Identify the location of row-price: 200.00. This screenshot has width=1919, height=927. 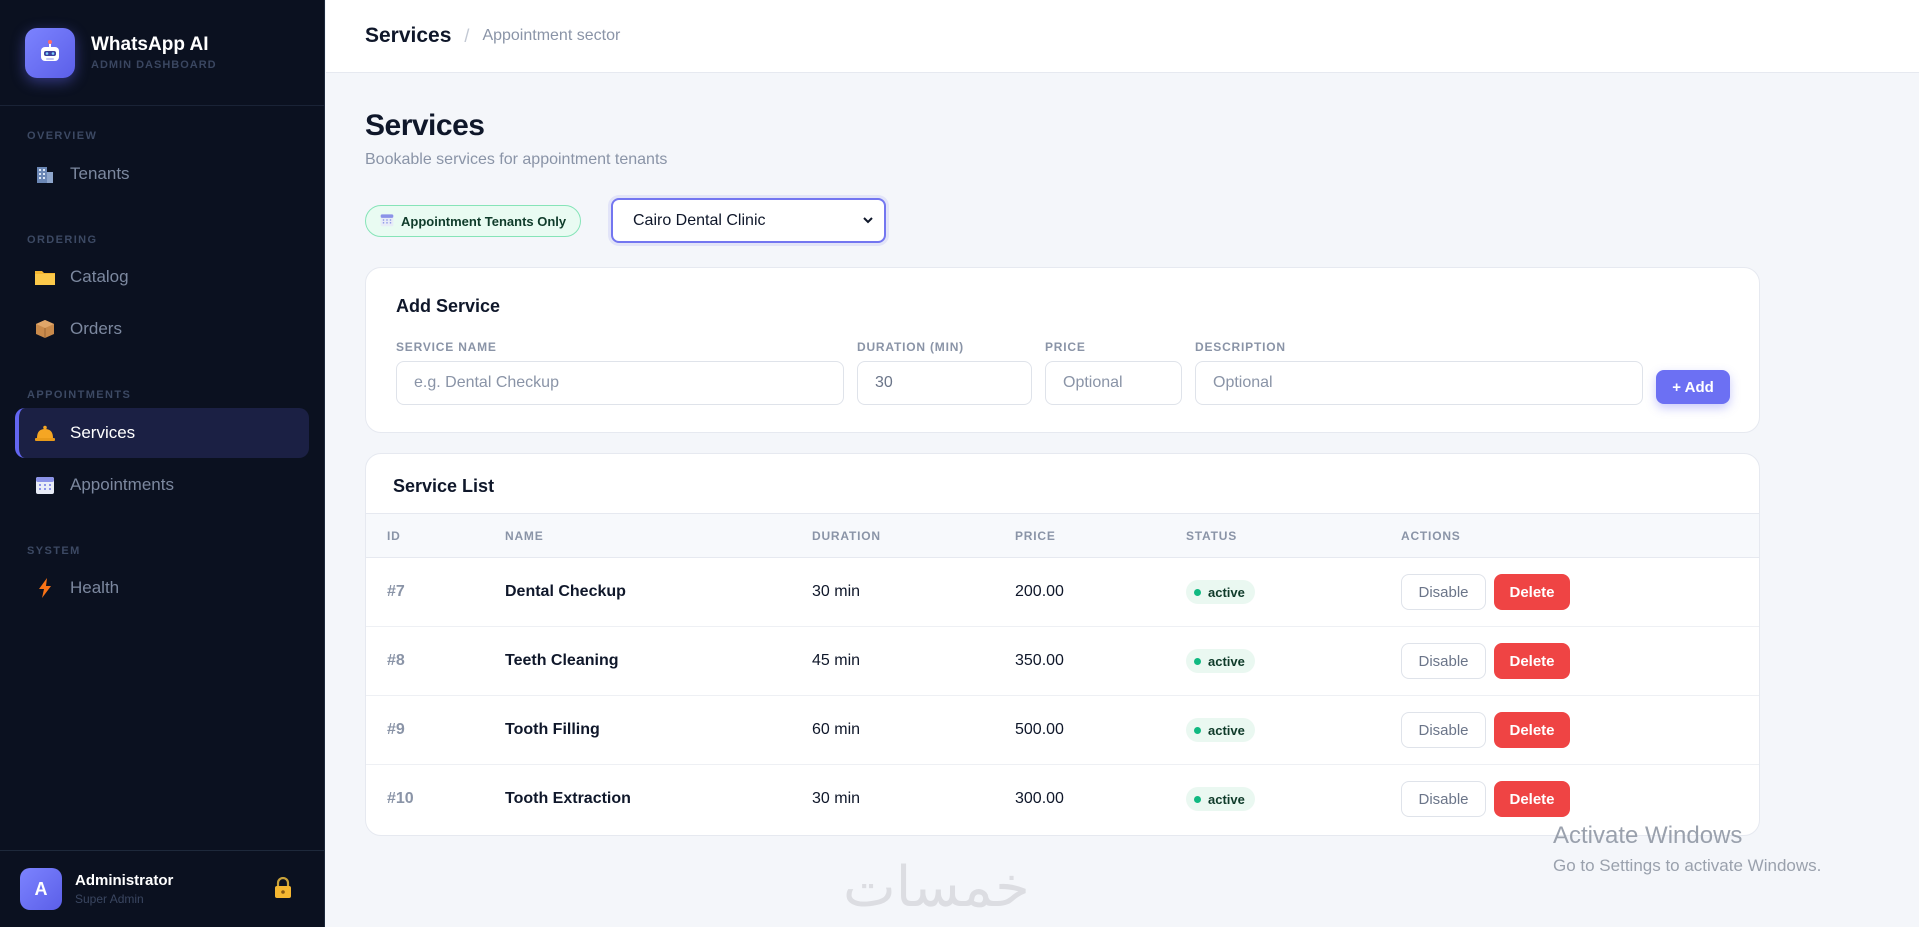
(1039, 591).